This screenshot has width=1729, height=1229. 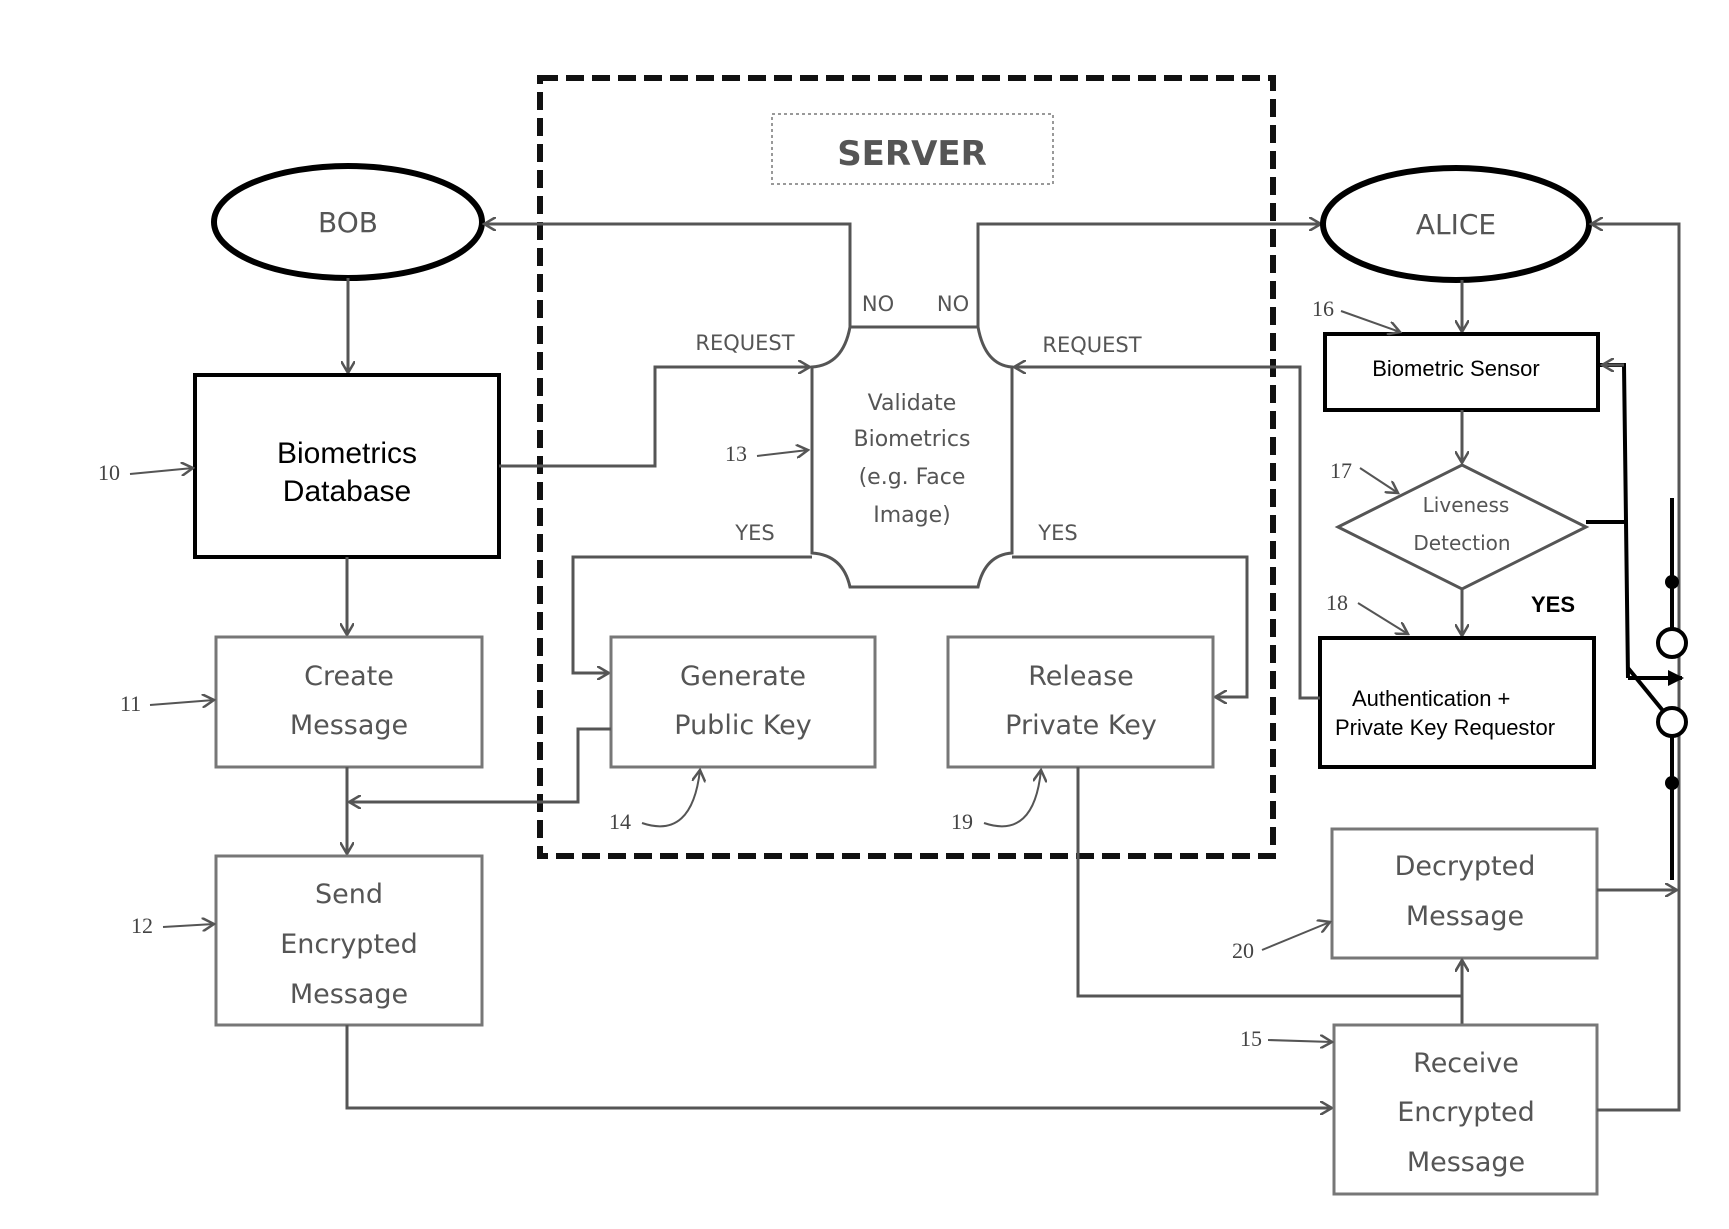 What do you see at coordinates (1456, 368) in the screenshot?
I see `biometric-sensor-label: Biometric Sensor` at bounding box center [1456, 368].